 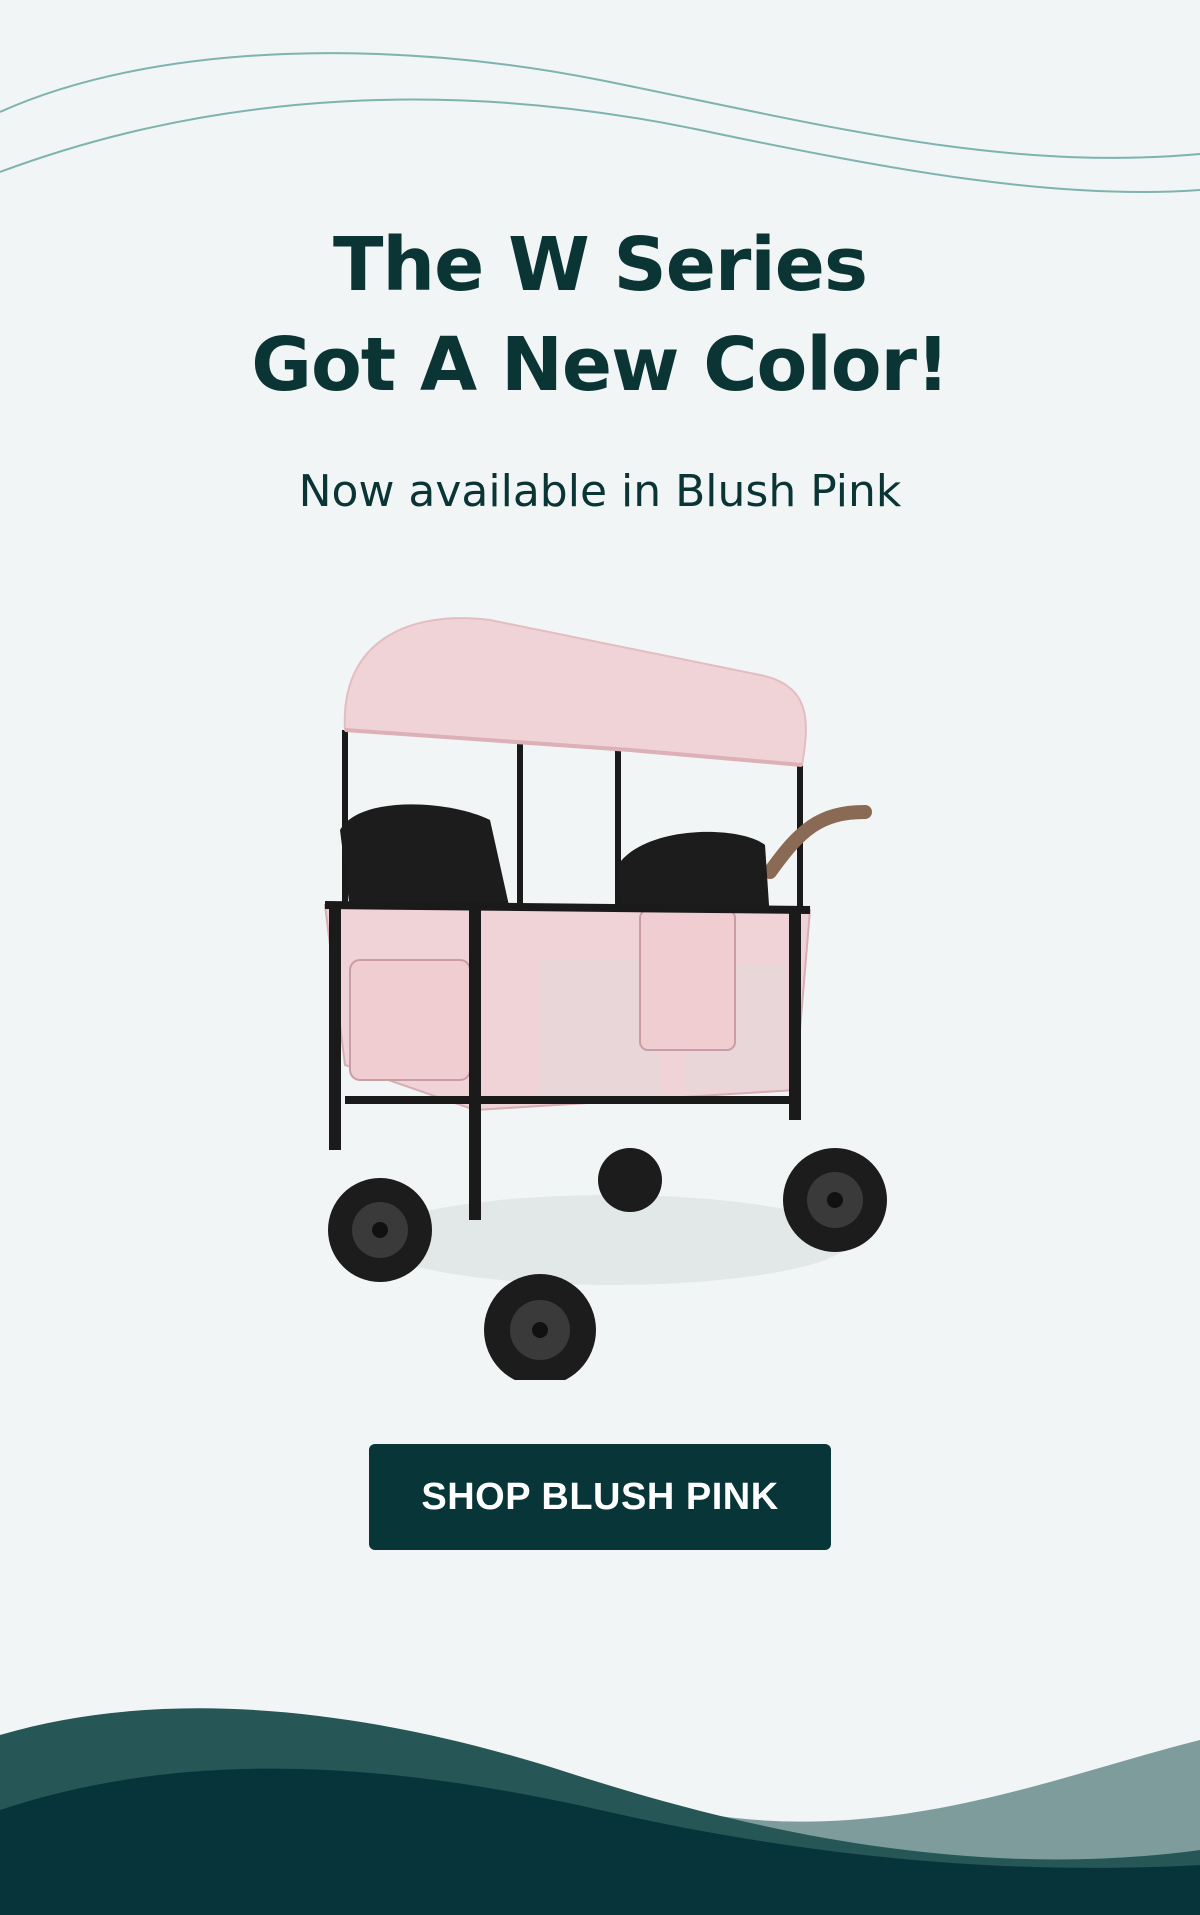 I want to click on shop-blush-pink-button: SHOP BLUSH PINK, so click(x=600, y=1497).